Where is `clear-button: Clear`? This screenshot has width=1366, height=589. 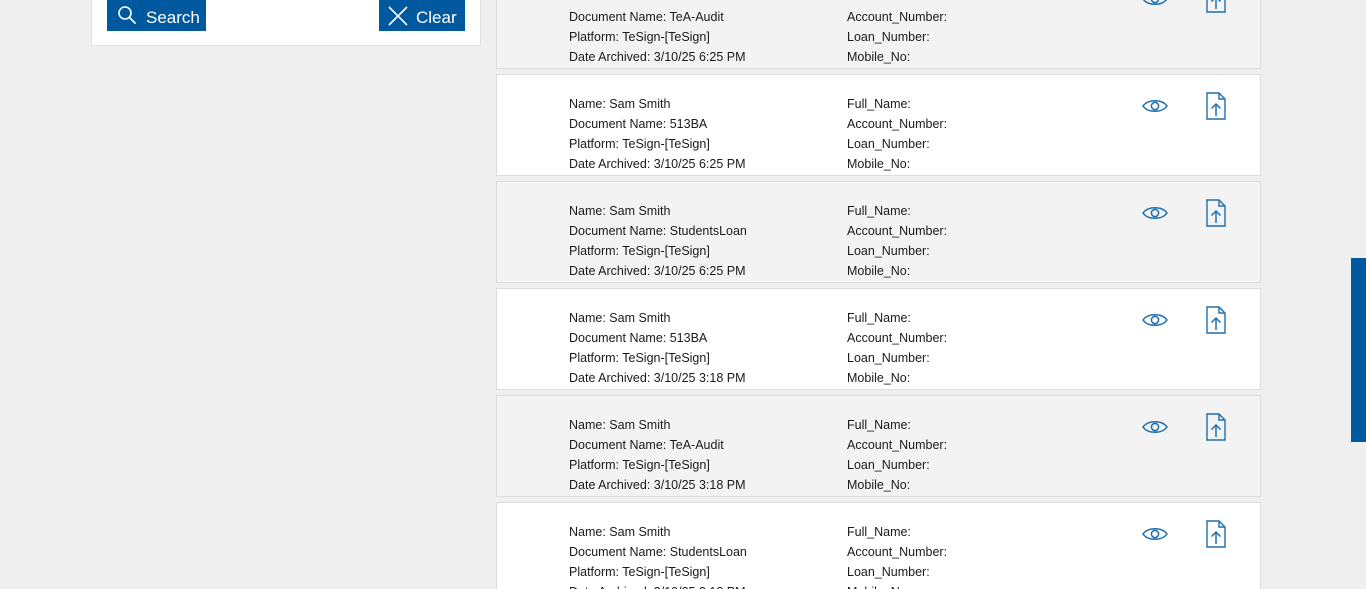
clear-button: Clear is located at coordinates (422, 15).